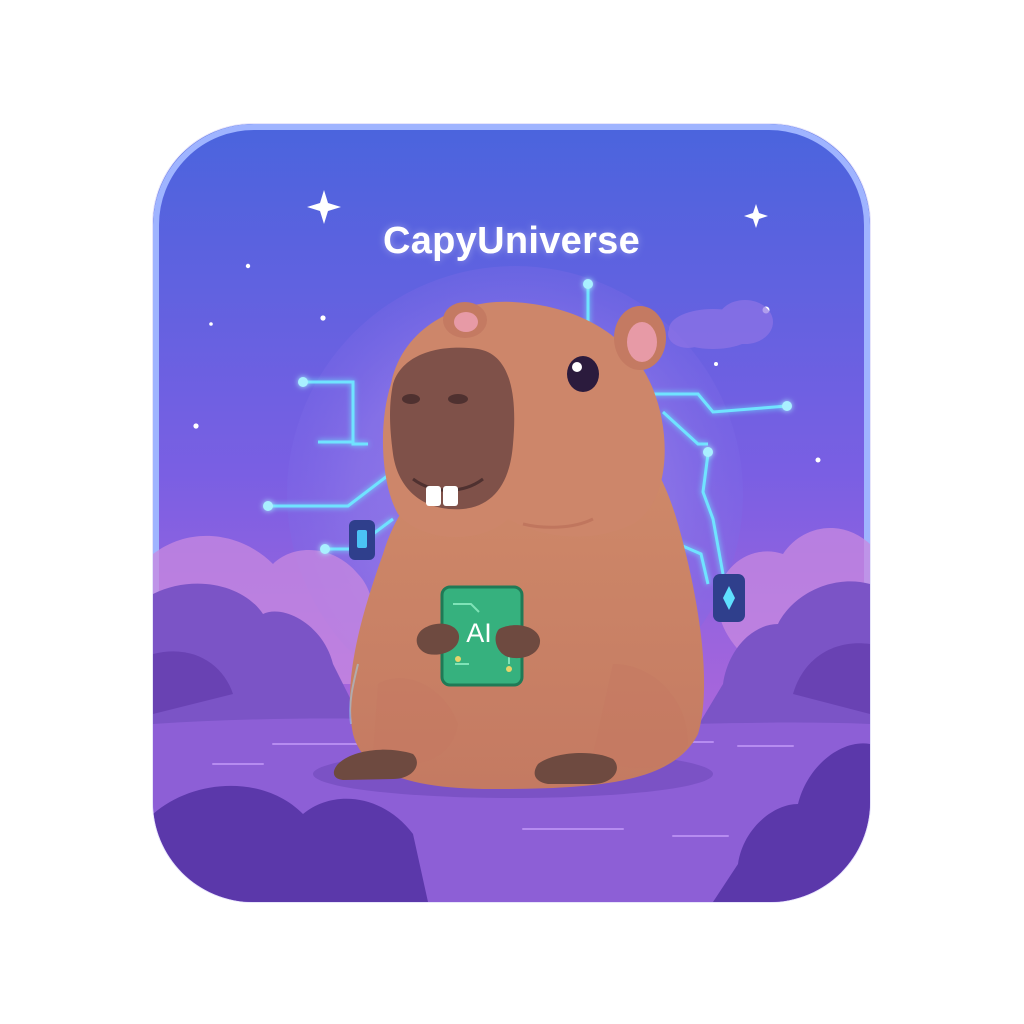 The width and height of the screenshot is (1024, 1024). Describe the element at coordinates (479, 633) in the screenshot. I see `chip-label: AI` at that location.